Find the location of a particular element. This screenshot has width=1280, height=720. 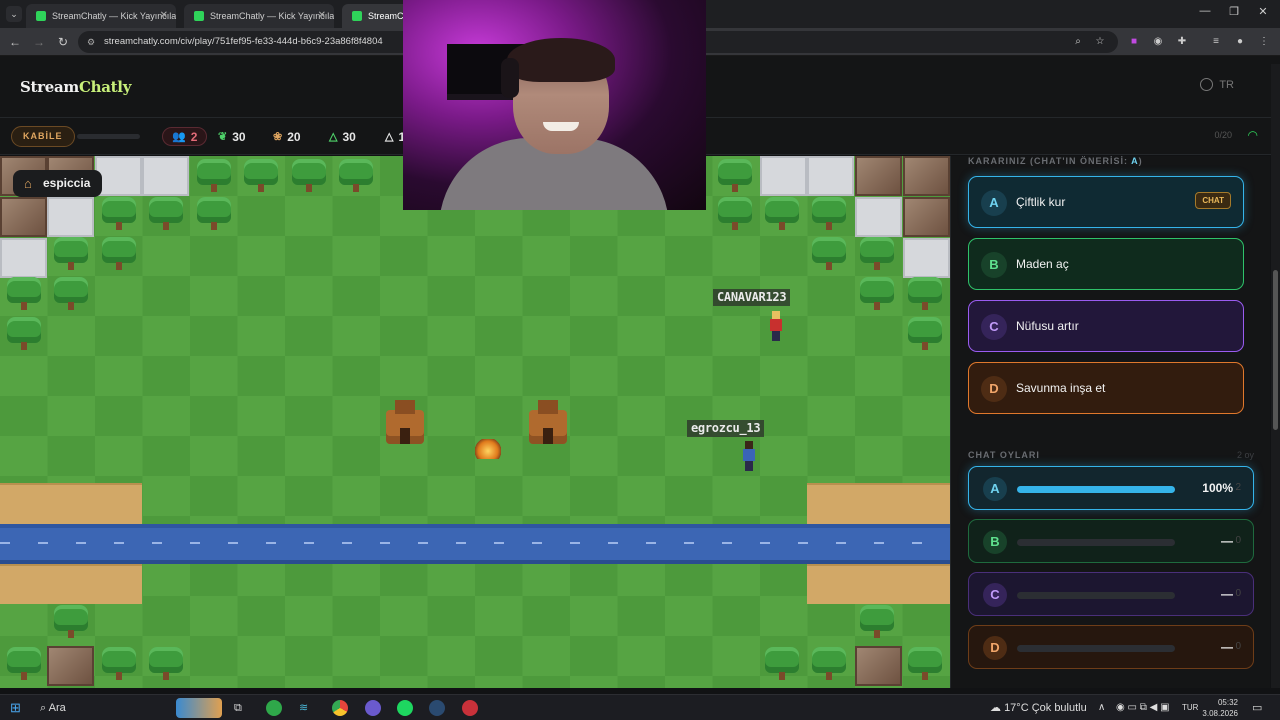

bookmark-star-icon: ☆ is located at coordinates (1100, 42).